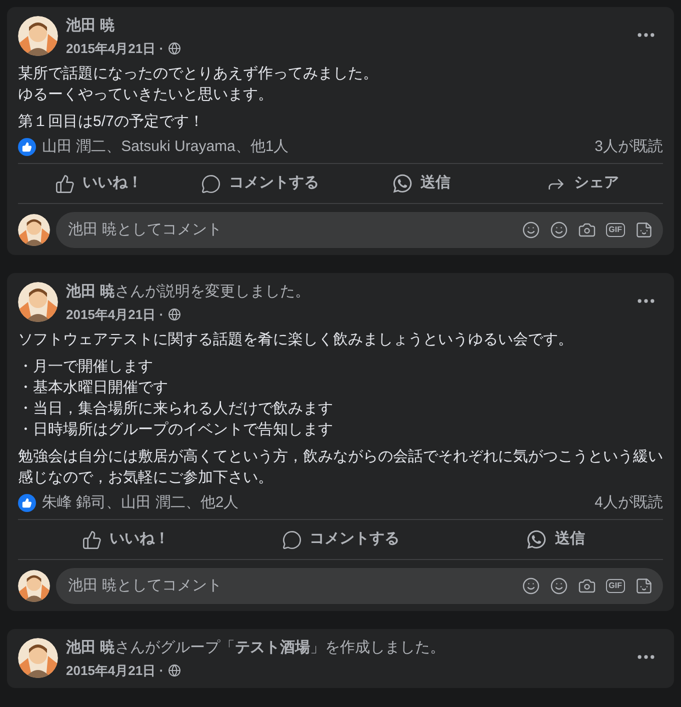  I want to click on post-header-text: 池田 暁さんがグループ「テスト酒場」を作成しました。, so click(256, 648).